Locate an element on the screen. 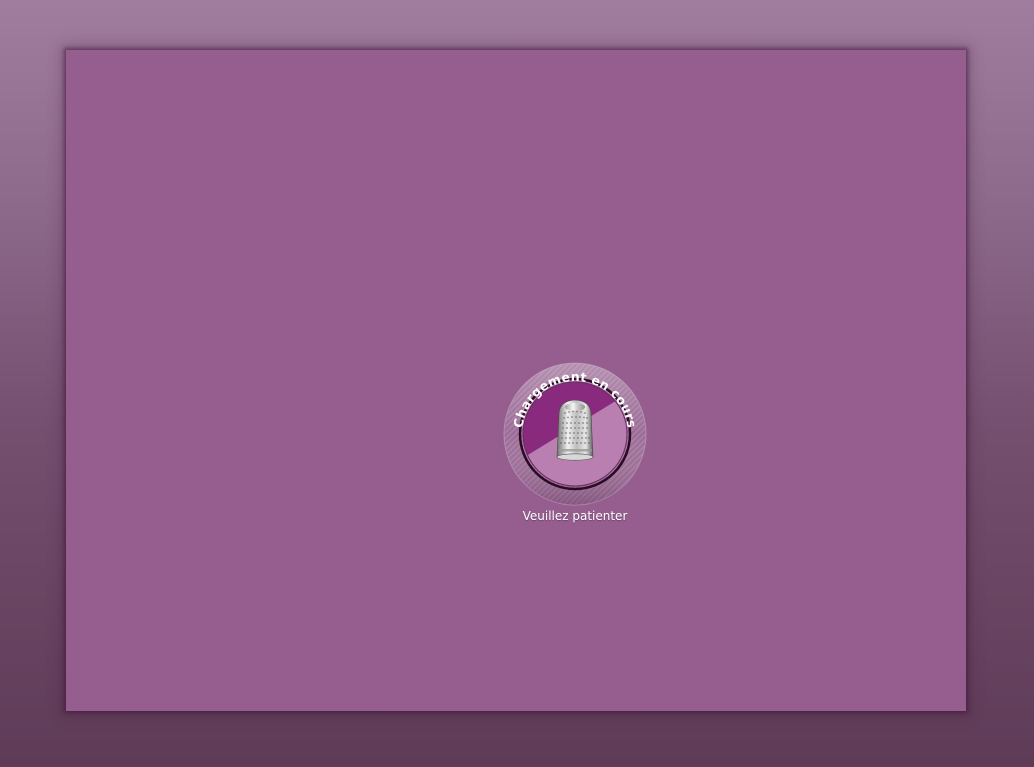 The height and width of the screenshot is (767, 1034). wait-message: Veuillez patienter is located at coordinates (575, 516).